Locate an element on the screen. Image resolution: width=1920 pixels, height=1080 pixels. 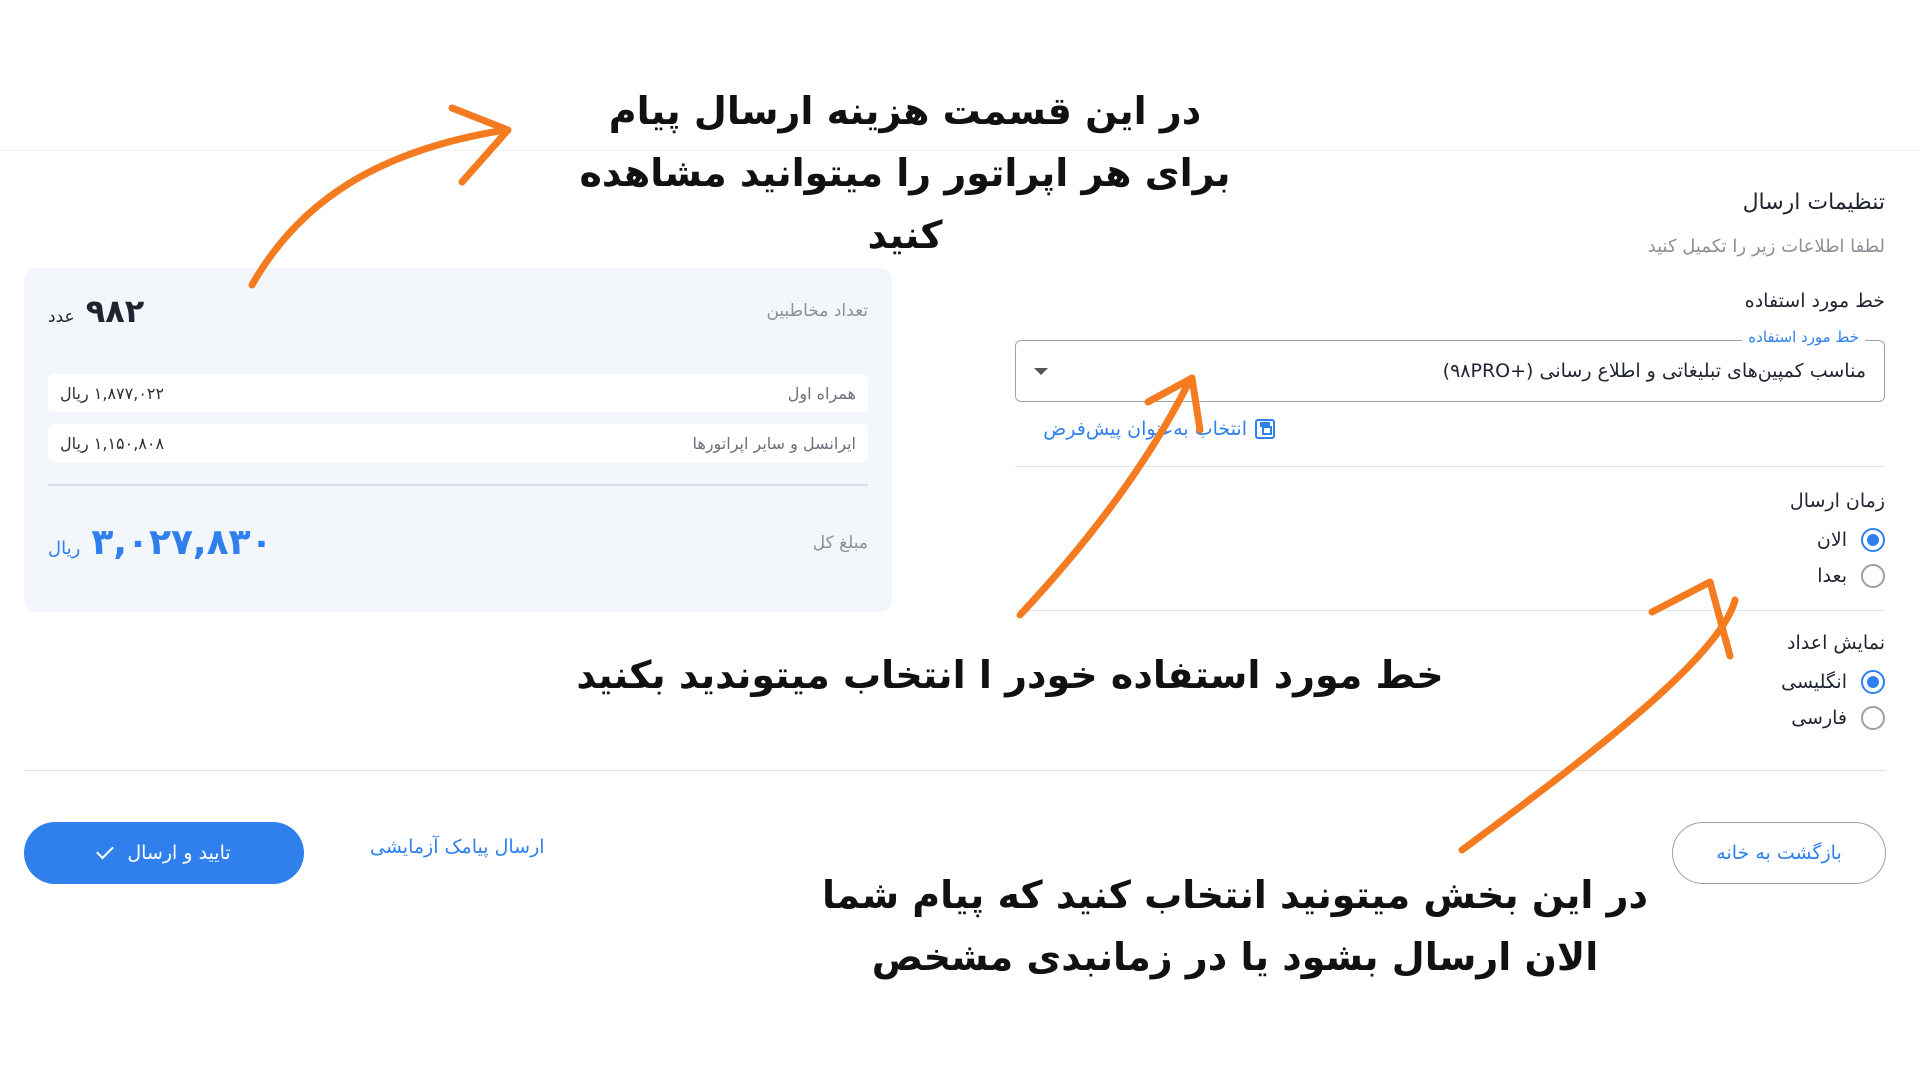
number-display-label: نمایش اعداد is located at coordinates (1836, 643).